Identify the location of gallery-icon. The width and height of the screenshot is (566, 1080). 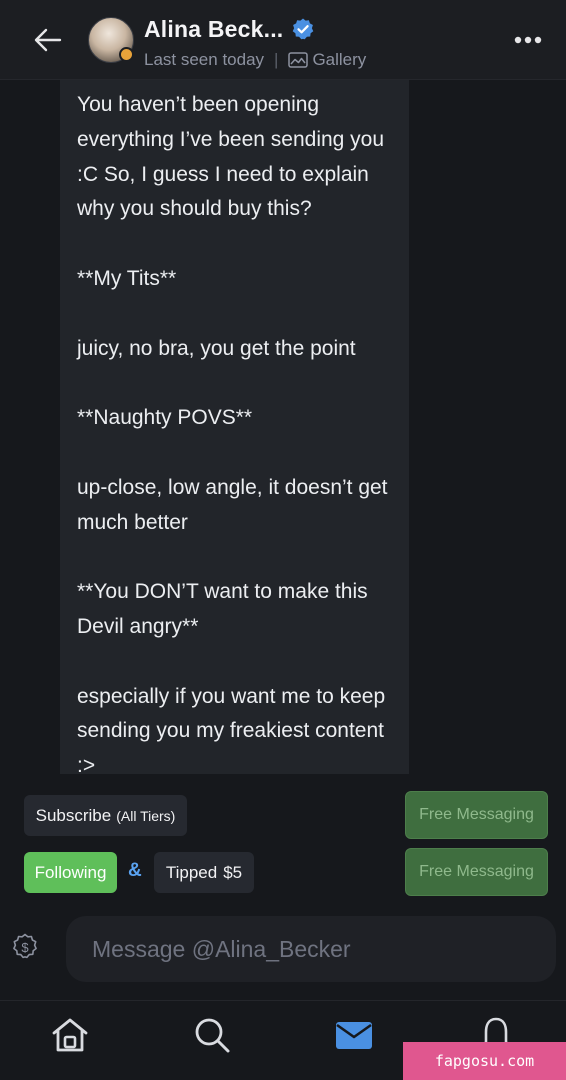
(298, 60).